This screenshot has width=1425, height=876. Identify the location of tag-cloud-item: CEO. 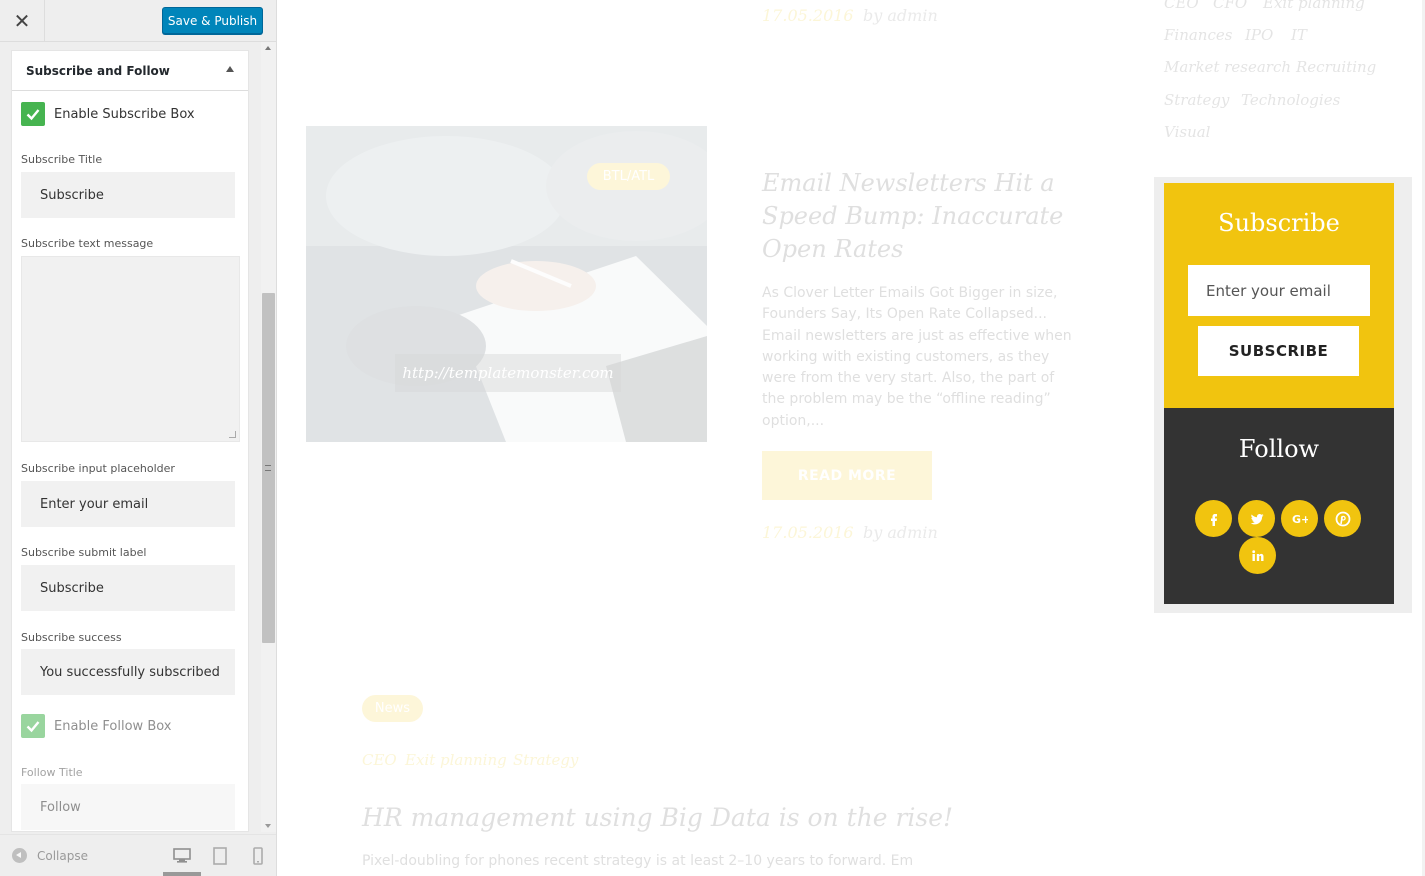
(1181, 6).